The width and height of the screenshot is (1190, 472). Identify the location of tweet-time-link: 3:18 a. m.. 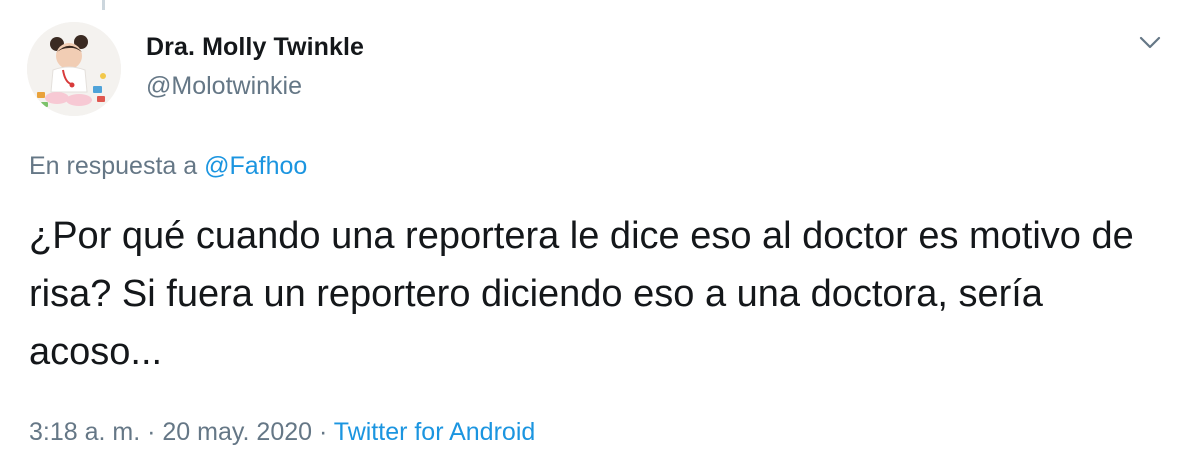
(84, 432).